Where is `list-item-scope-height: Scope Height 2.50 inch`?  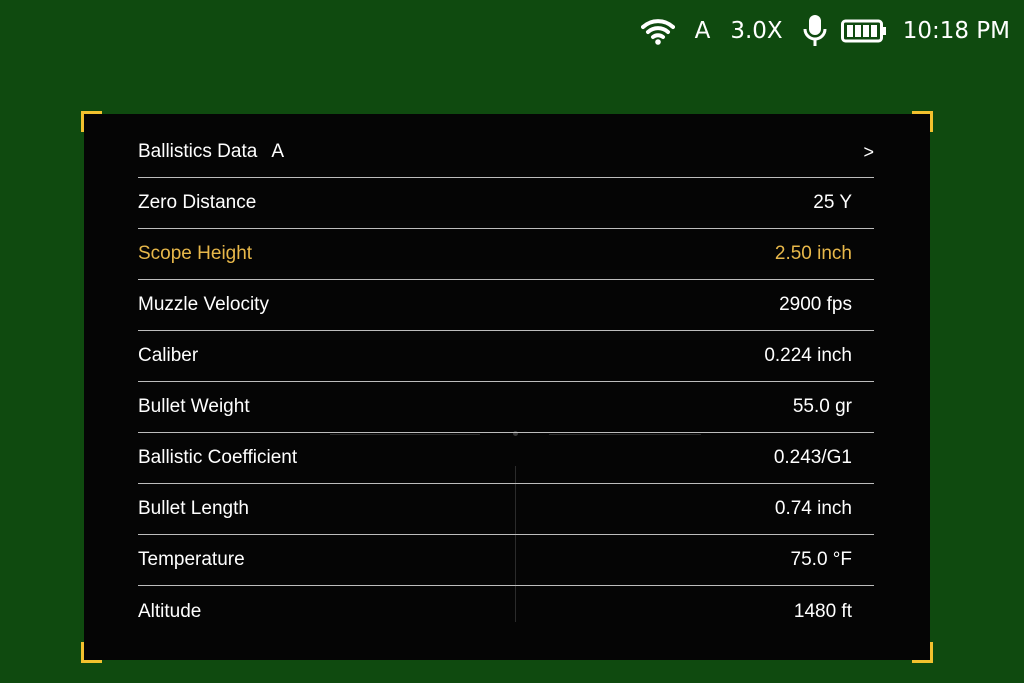 list-item-scope-height: Scope Height 2.50 inch is located at coordinates (506, 254).